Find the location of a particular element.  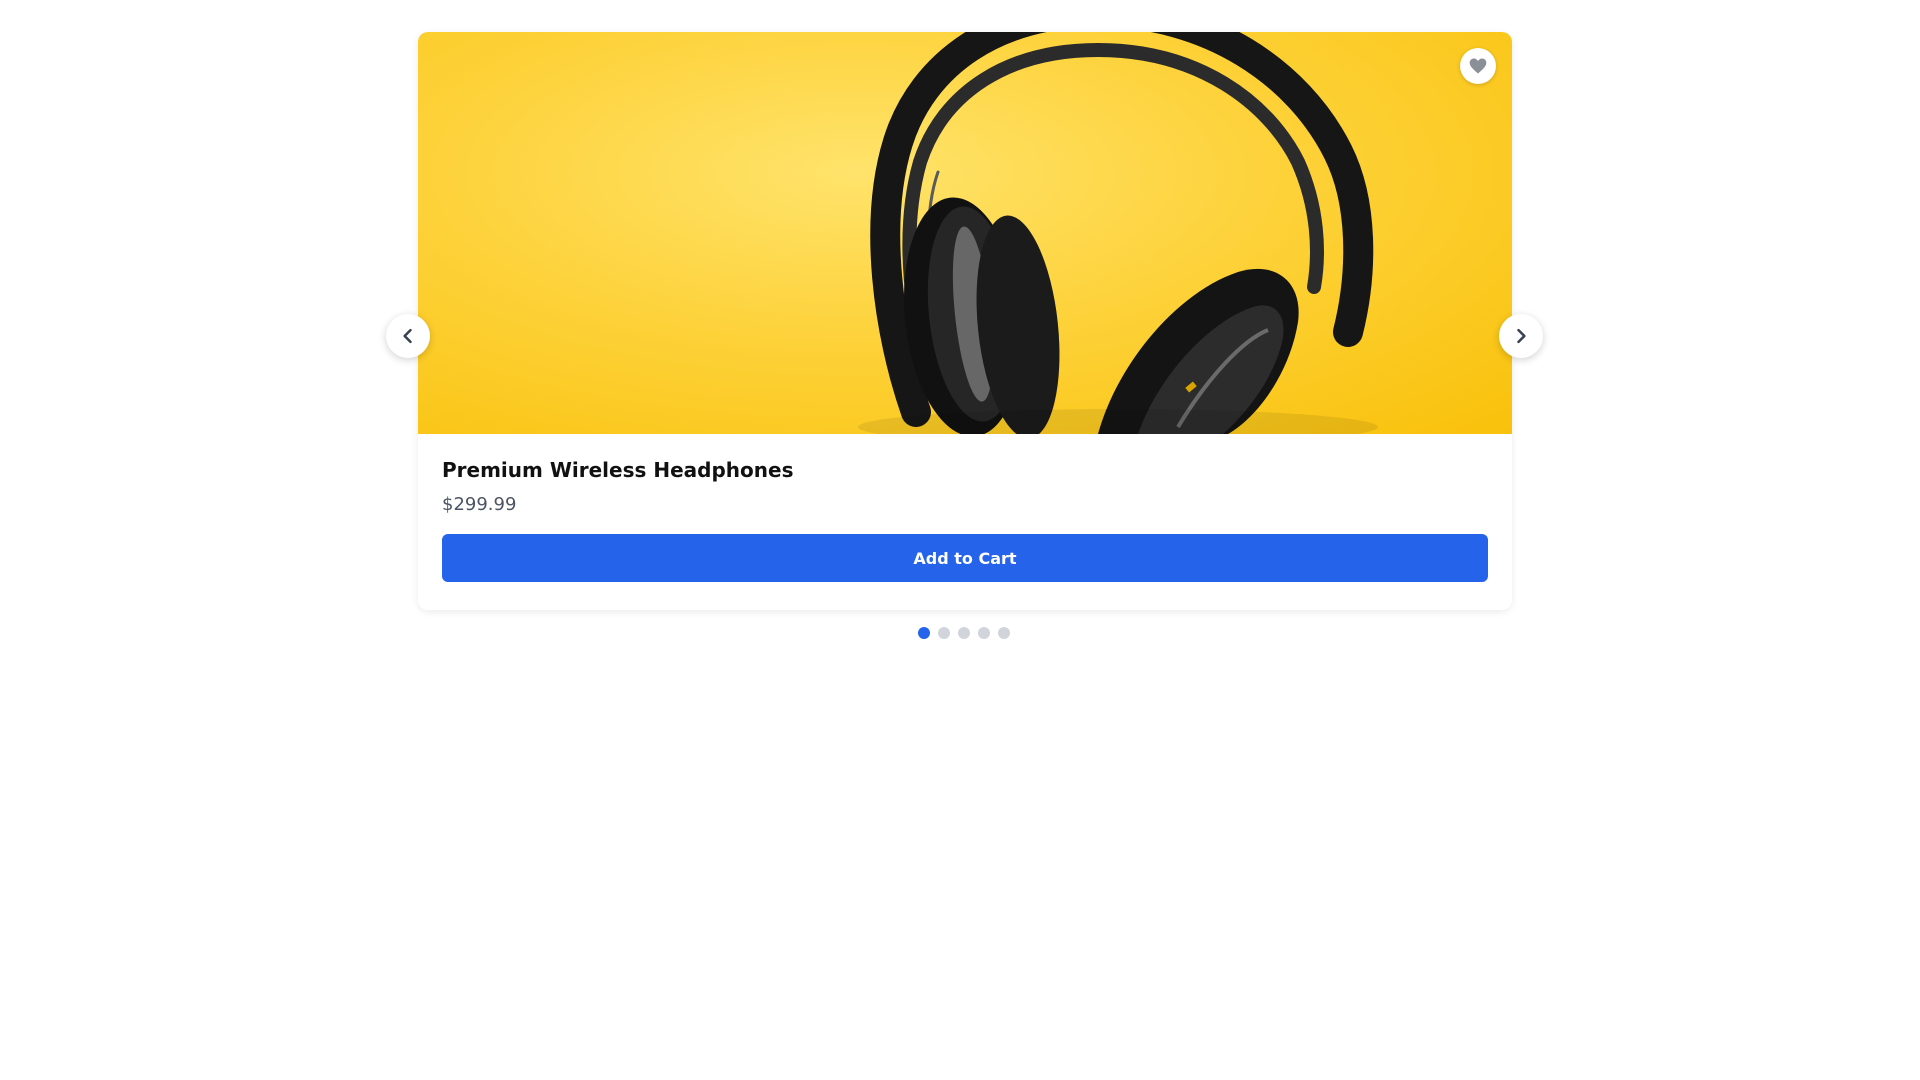

next-slide-button is located at coordinates (1521, 336).